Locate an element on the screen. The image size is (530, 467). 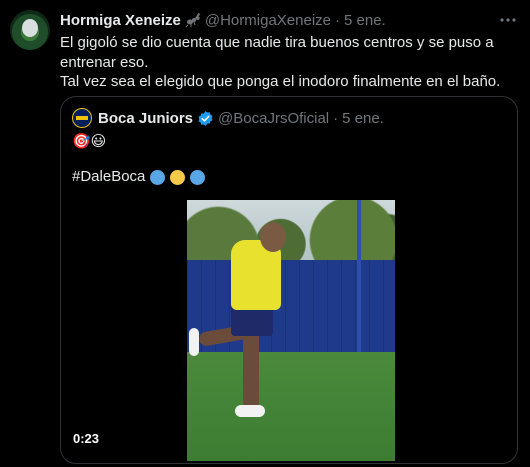
more-horizontal-icon is located at coordinates (508, 20).